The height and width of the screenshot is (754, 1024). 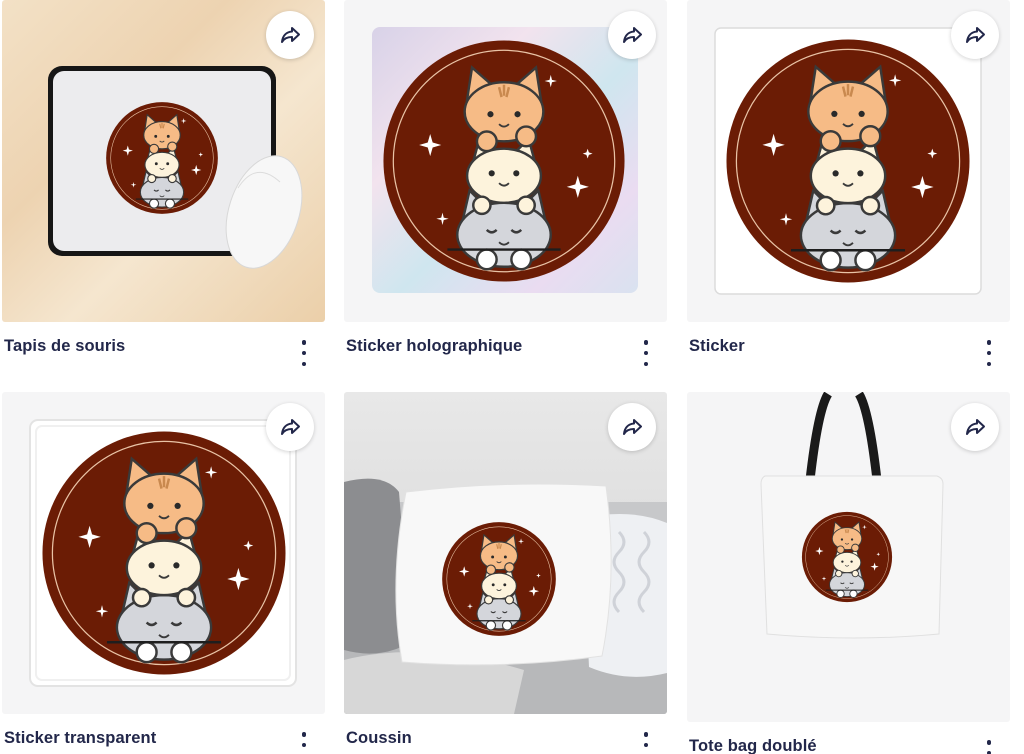 I want to click on product-title: Coussin, so click(x=379, y=738).